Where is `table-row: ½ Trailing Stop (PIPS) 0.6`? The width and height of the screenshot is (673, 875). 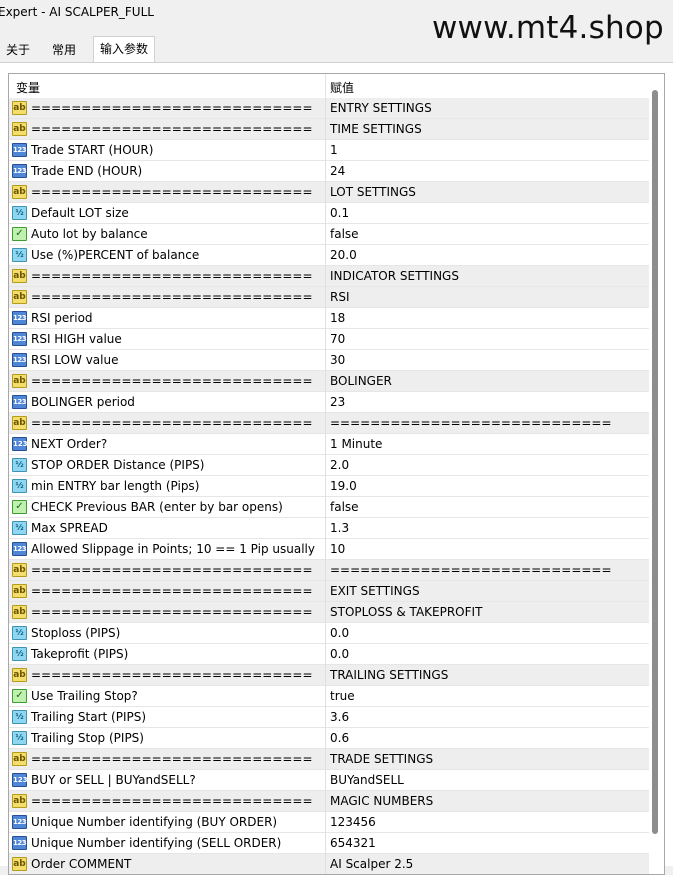 table-row: ½ Trailing Stop (PIPS) 0.6 is located at coordinates (329, 738).